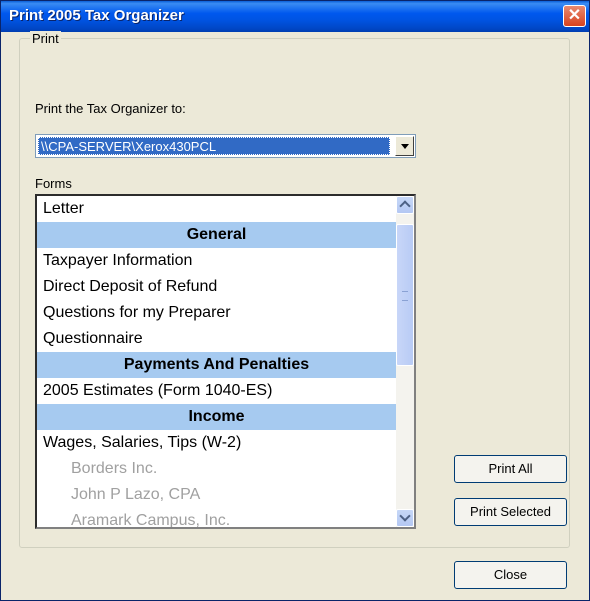 The height and width of the screenshot is (601, 590). What do you see at coordinates (216, 495) in the screenshot?
I see `form-list-item: John P Lazo, CPA` at bounding box center [216, 495].